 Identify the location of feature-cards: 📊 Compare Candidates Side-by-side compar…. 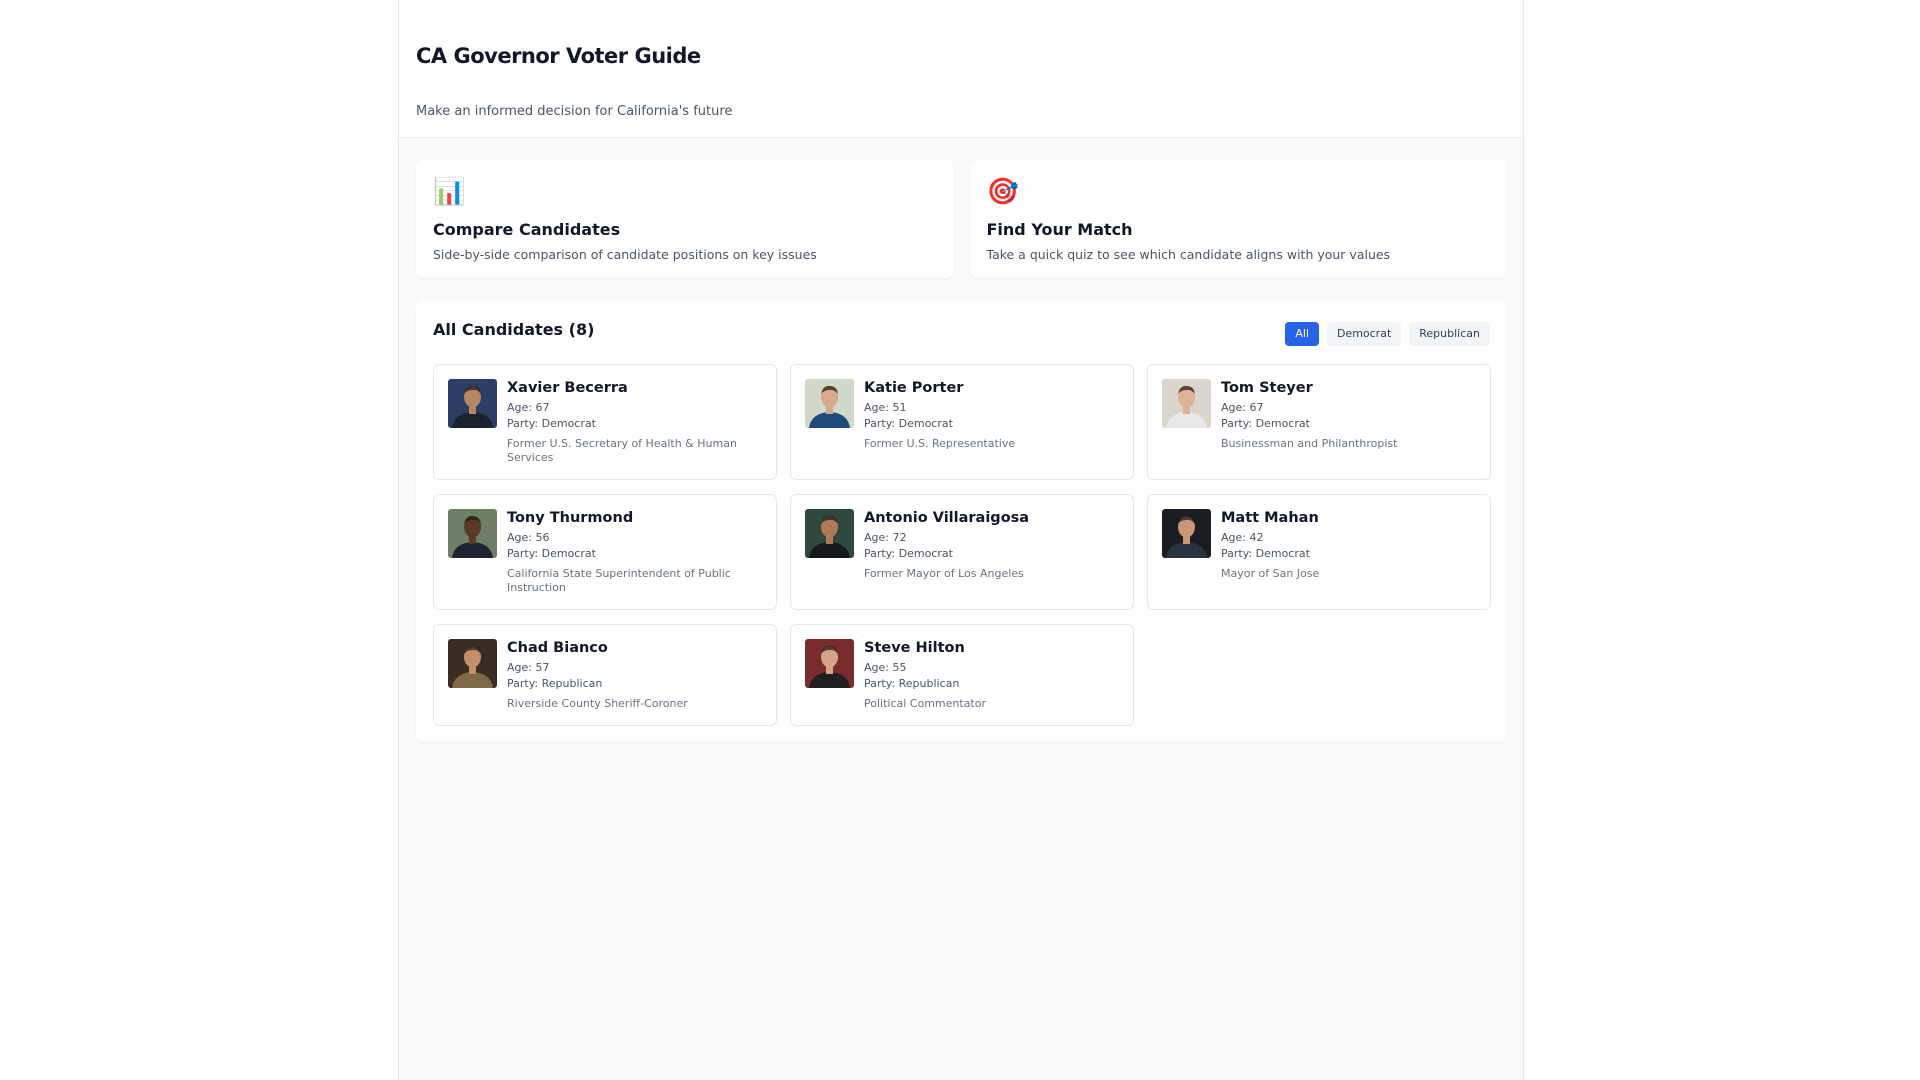
(961, 219).